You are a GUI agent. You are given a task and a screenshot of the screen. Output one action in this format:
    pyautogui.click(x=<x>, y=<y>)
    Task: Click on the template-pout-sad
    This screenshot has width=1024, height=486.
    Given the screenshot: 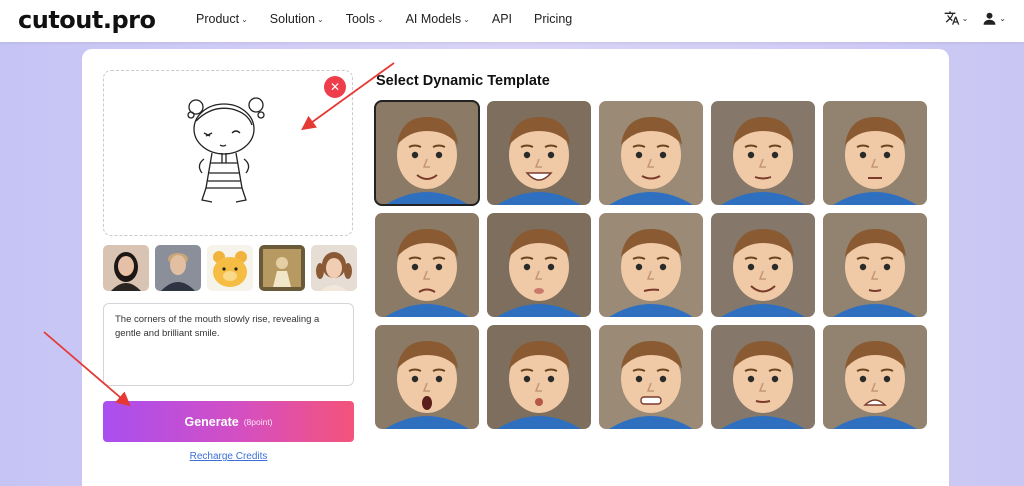 What is the action you would take?
    pyautogui.click(x=539, y=265)
    